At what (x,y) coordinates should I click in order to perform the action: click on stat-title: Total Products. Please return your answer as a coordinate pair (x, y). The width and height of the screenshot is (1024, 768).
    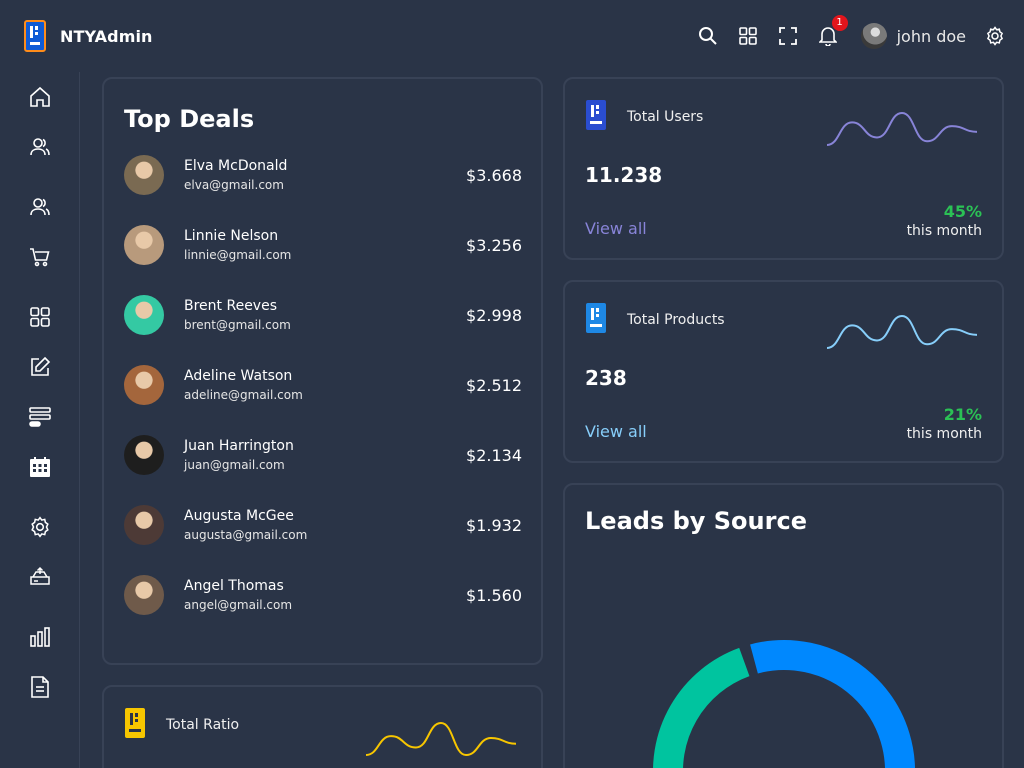
    Looking at the image, I should click on (676, 320).